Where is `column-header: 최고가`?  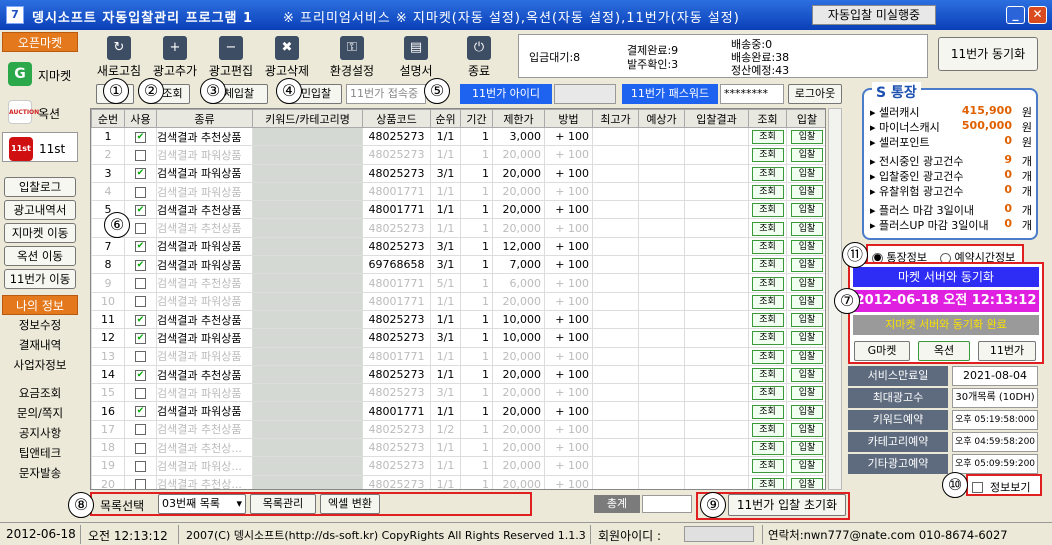 column-header: 최고가 is located at coordinates (615, 118).